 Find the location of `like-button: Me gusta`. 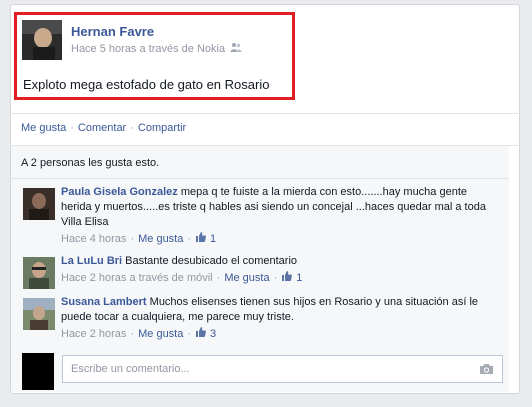

like-button: Me gusta is located at coordinates (43, 128).